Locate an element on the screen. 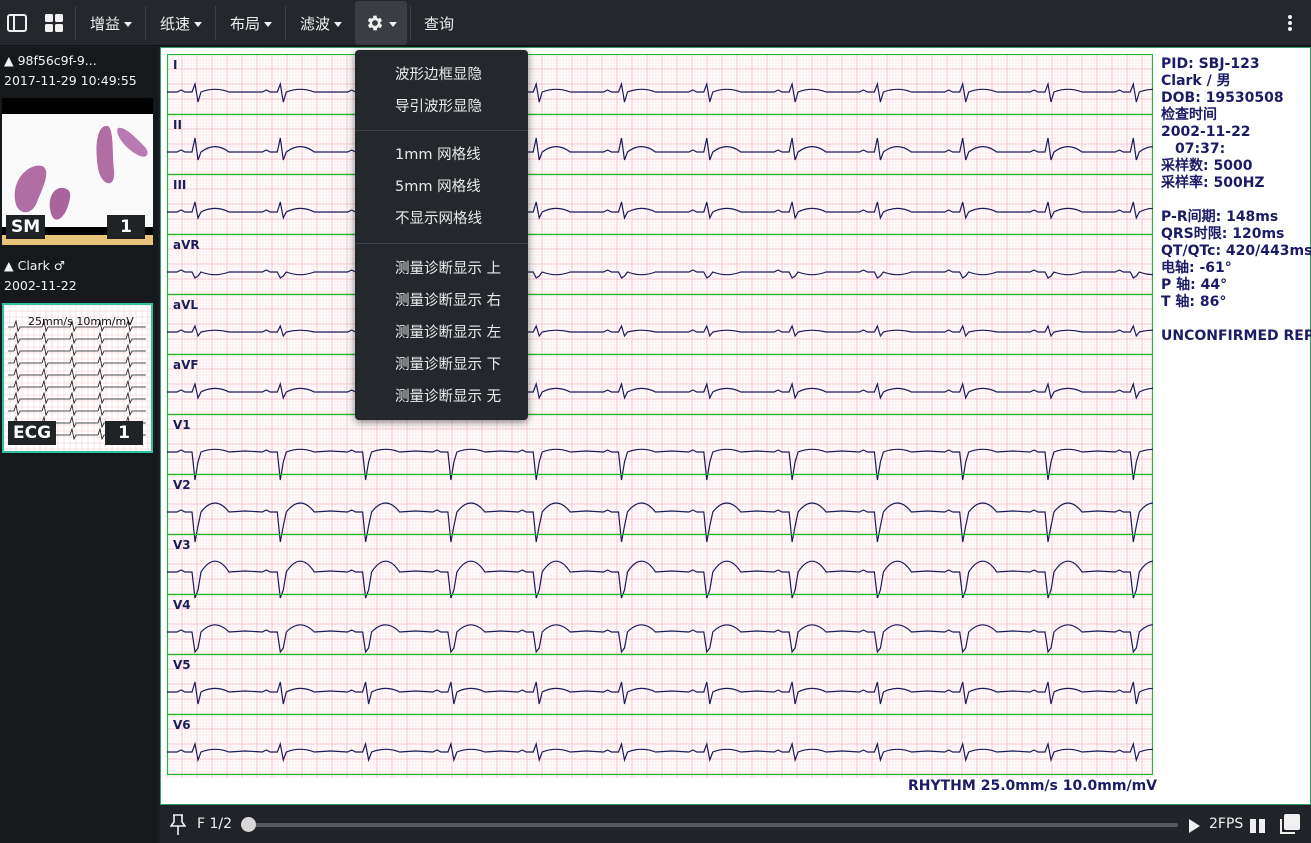  sample-count: 采样数: 5000 is located at coordinates (1207, 166).